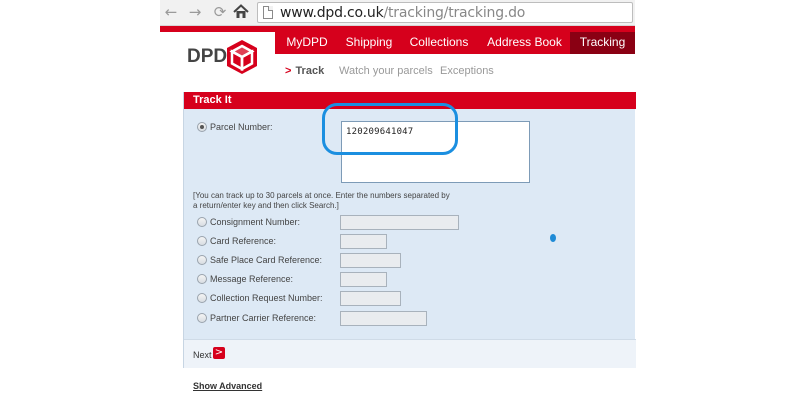 Image resolution: width=800 pixels, height=400 pixels. I want to click on nav-tab-tracking: Tracking, so click(602, 43).